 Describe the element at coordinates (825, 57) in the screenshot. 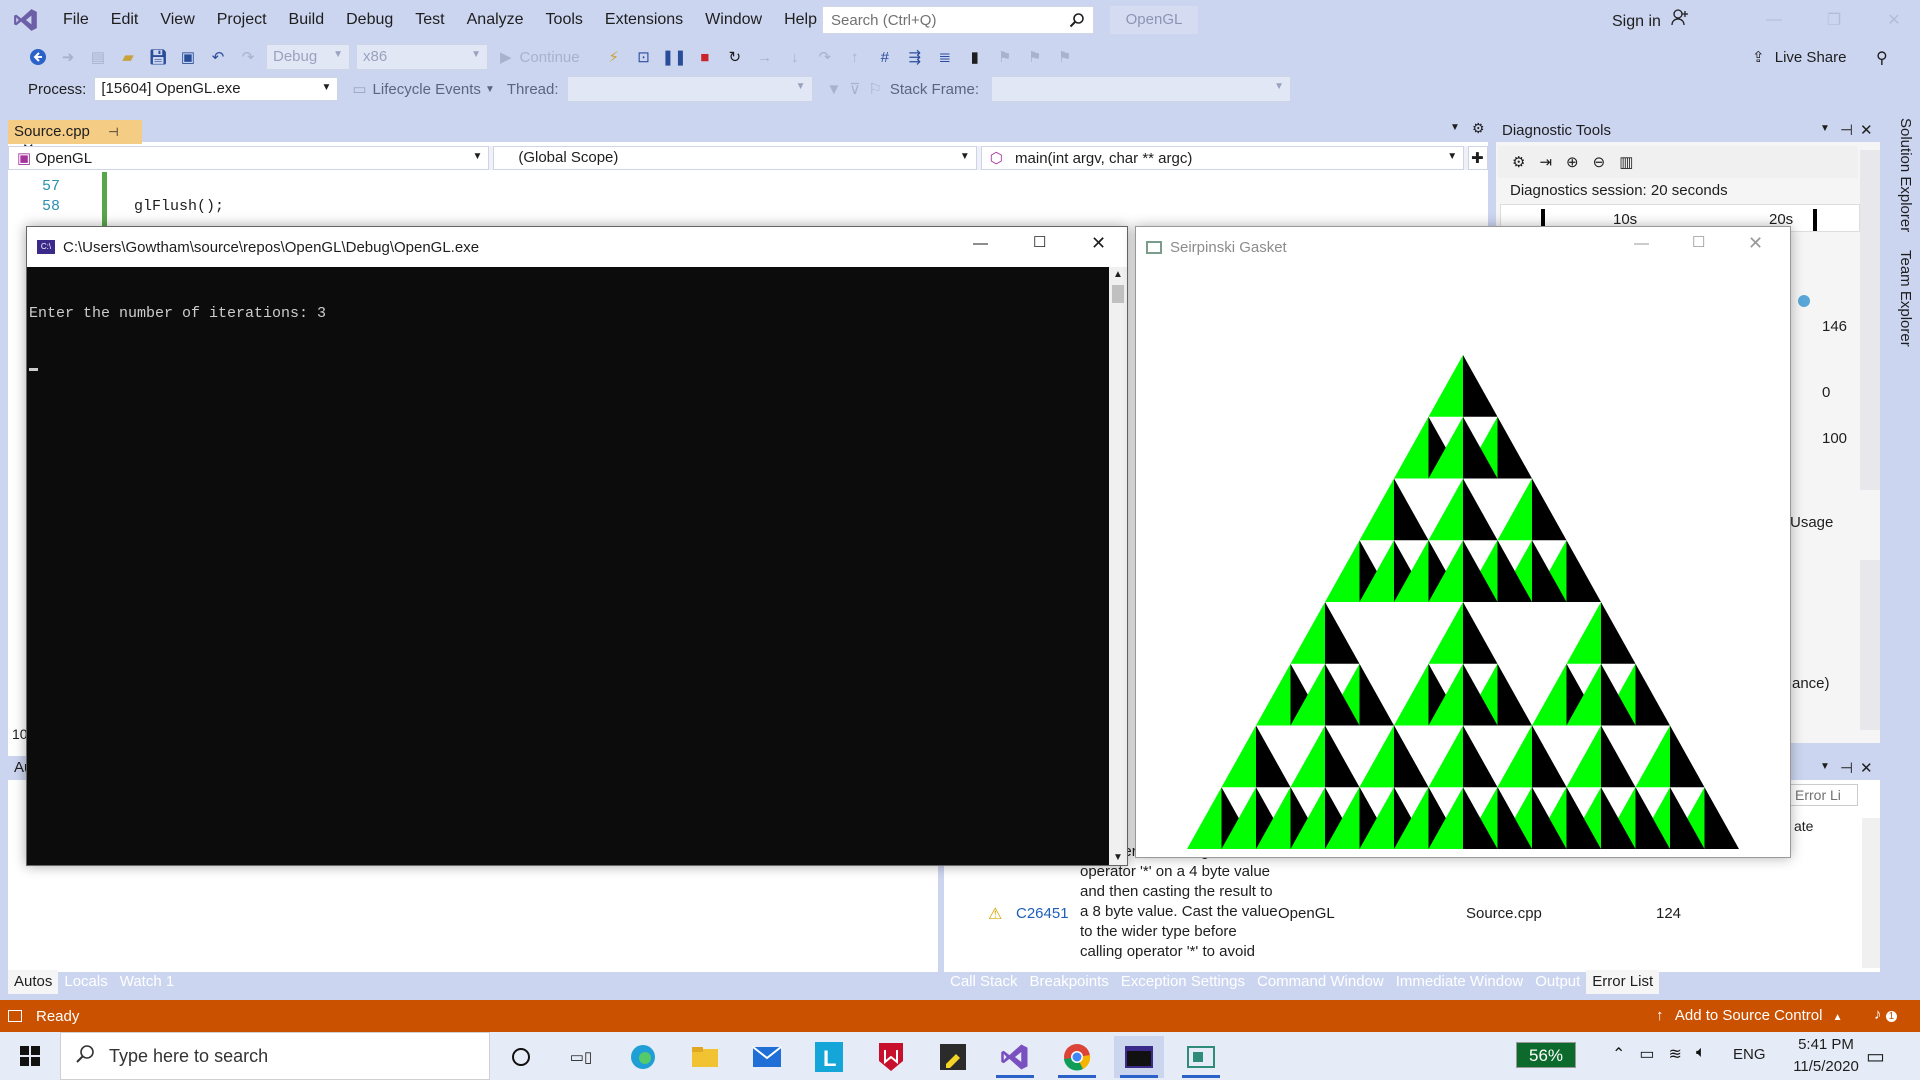

I see `step-over-icon: ↷` at that location.